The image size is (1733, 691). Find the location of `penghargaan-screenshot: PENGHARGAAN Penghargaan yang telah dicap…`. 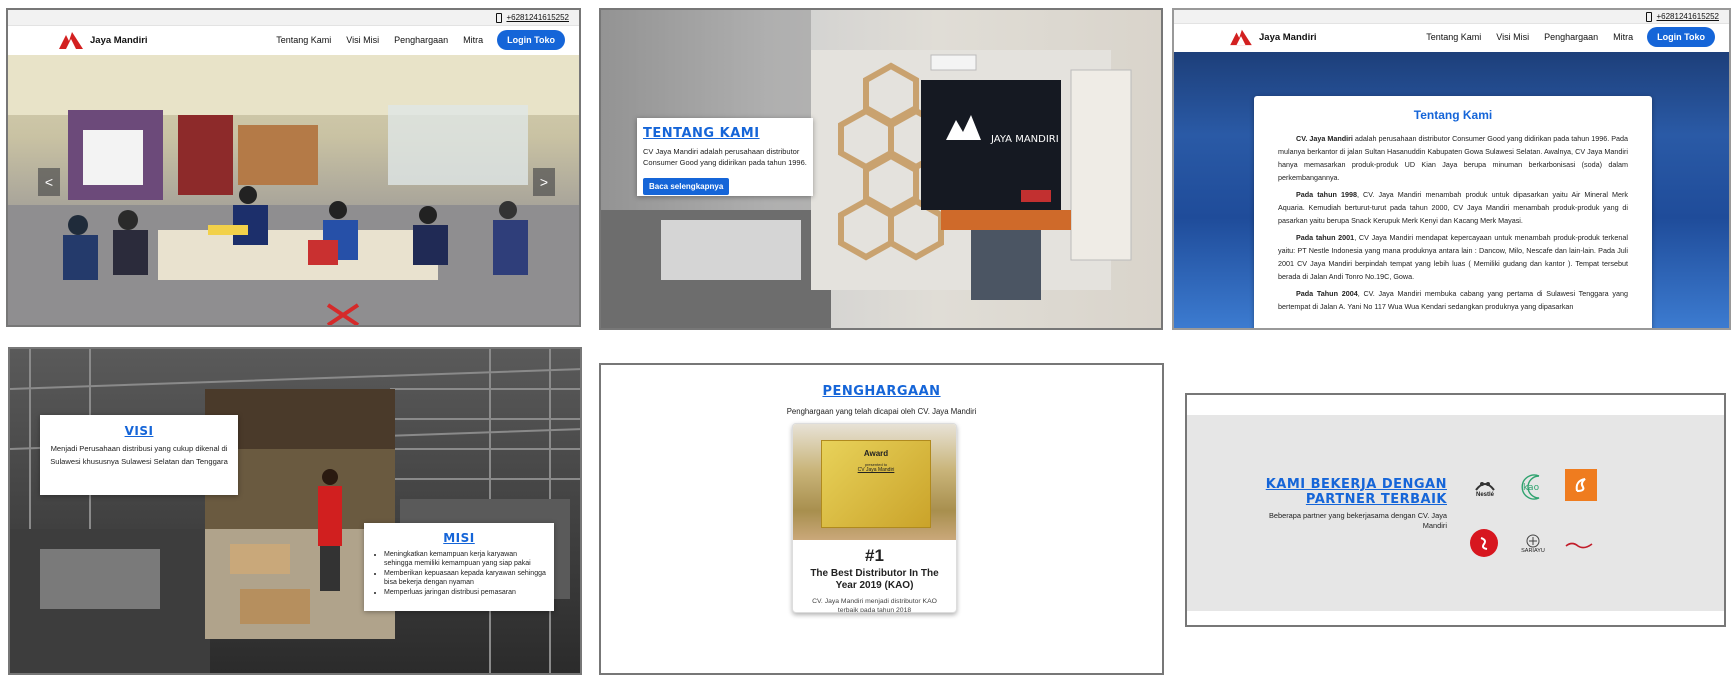

penghargaan-screenshot: PENGHARGAAN Penghargaan yang telah dicap… is located at coordinates (881, 519).